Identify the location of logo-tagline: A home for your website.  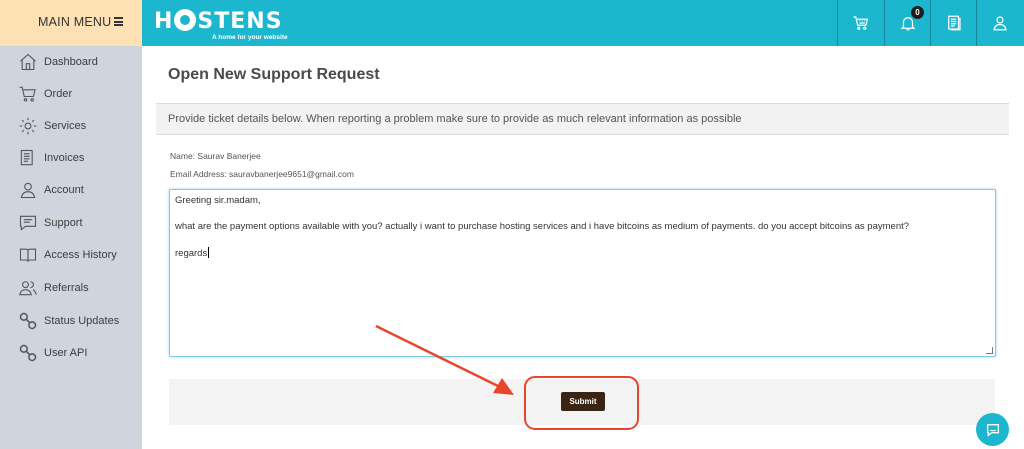
(250, 37).